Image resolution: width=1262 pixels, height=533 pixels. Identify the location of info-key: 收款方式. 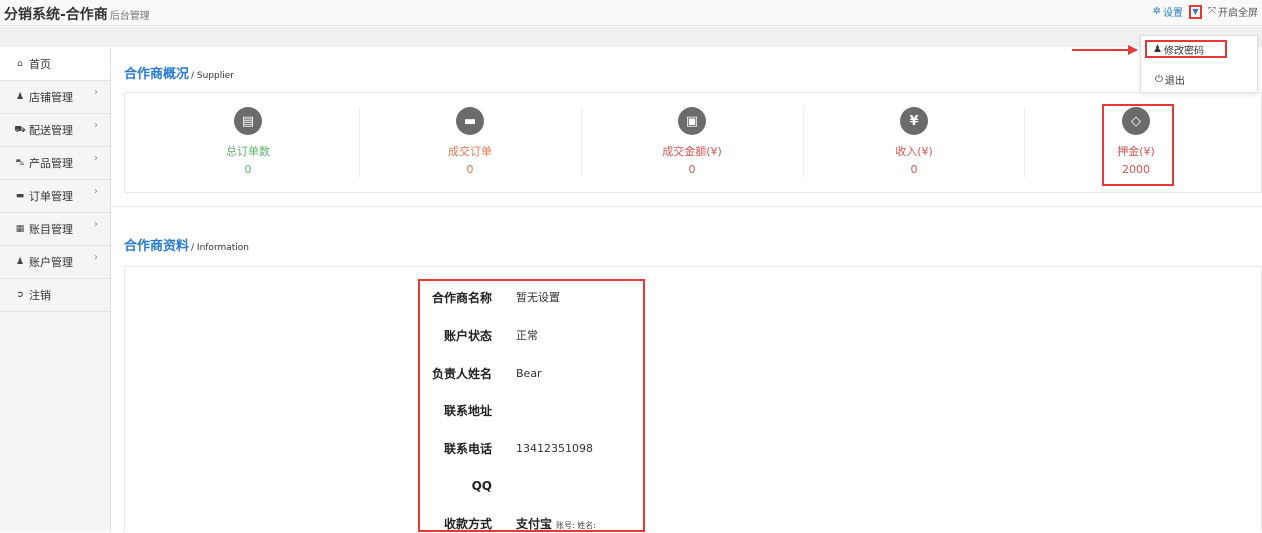
(467, 523).